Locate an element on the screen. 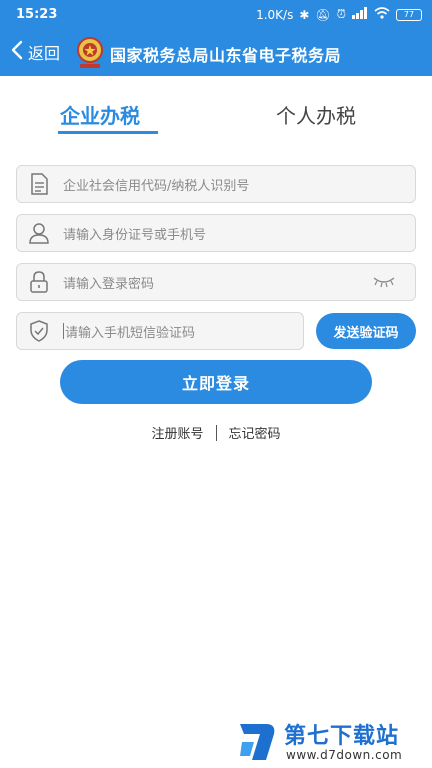 The image size is (432, 768). watermark: 第七下载站 www.d7down.com is located at coordinates (334, 743).